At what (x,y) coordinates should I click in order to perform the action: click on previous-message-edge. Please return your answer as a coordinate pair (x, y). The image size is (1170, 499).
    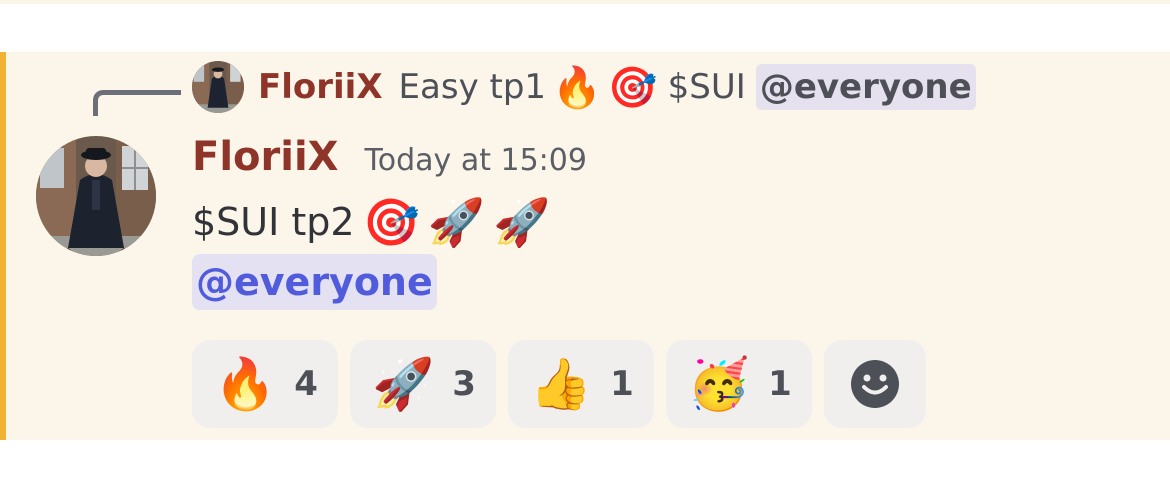
    Looking at the image, I should click on (585, 2).